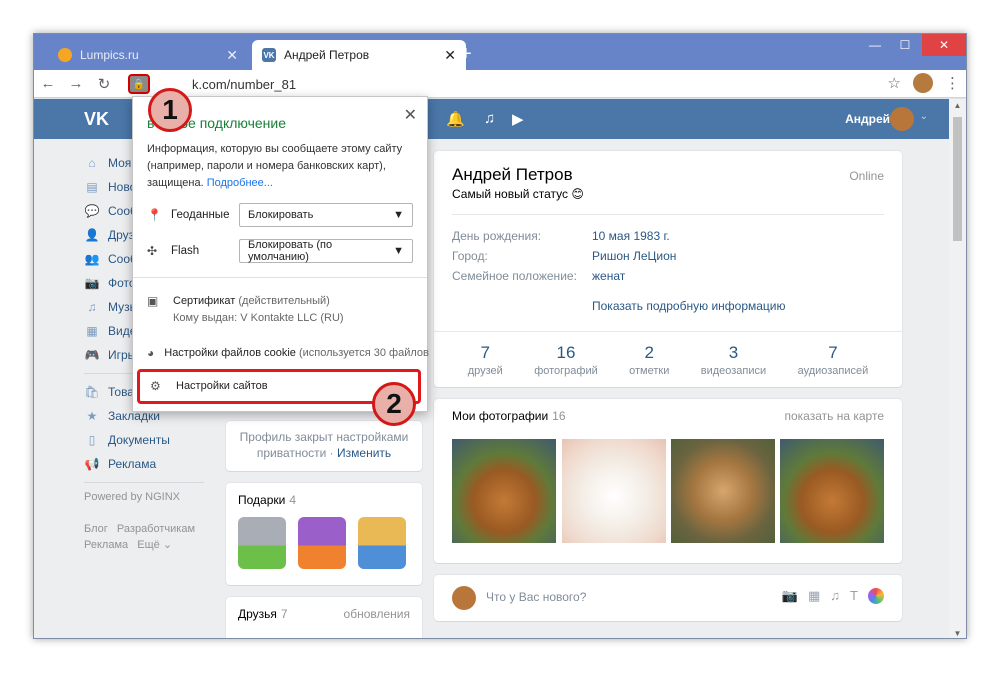 Image resolution: width=1000 pixels, height=673 pixels. I want to click on forward-icon: →, so click(76, 83).